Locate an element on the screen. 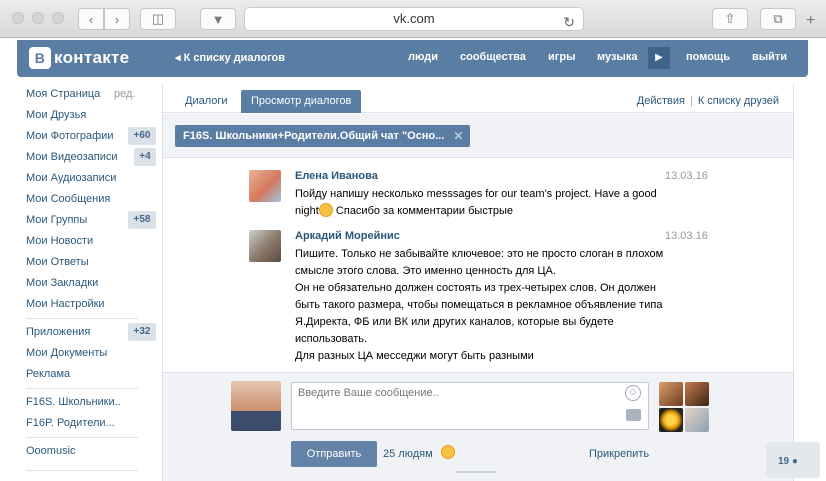  zoom-window-button is located at coordinates (58, 18).